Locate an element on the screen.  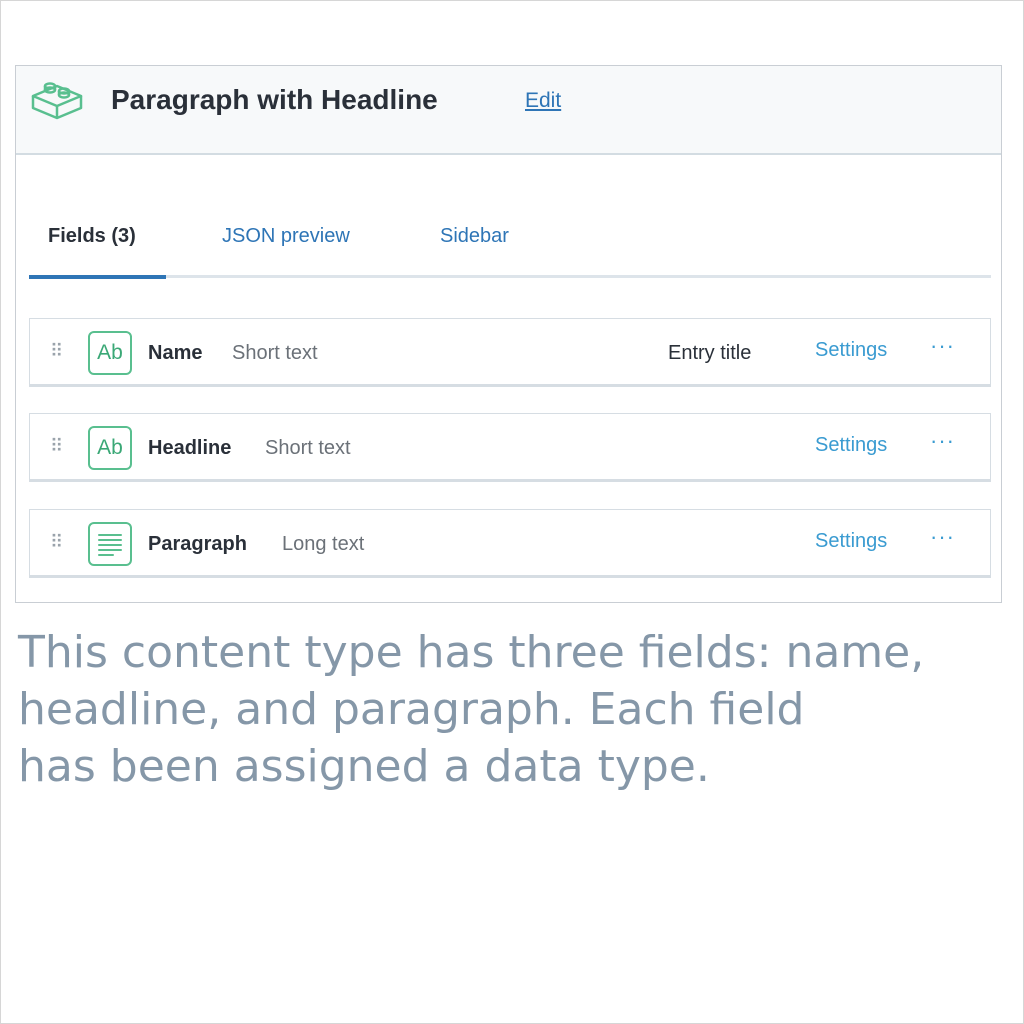
page-title: Paragraph with Headline is located at coordinates (274, 99).